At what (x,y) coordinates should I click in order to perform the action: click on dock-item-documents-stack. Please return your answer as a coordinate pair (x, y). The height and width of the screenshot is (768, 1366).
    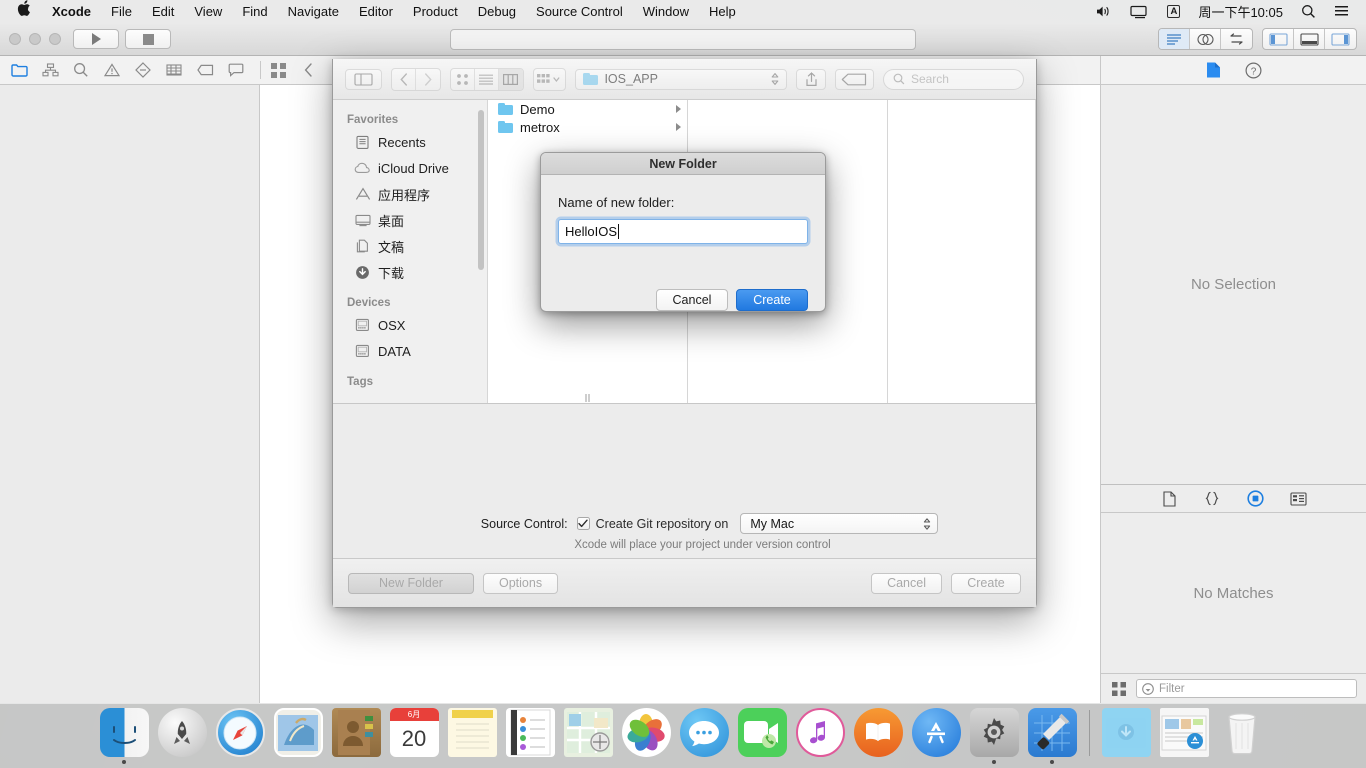
    Looking at the image, I should click on (1184, 736).